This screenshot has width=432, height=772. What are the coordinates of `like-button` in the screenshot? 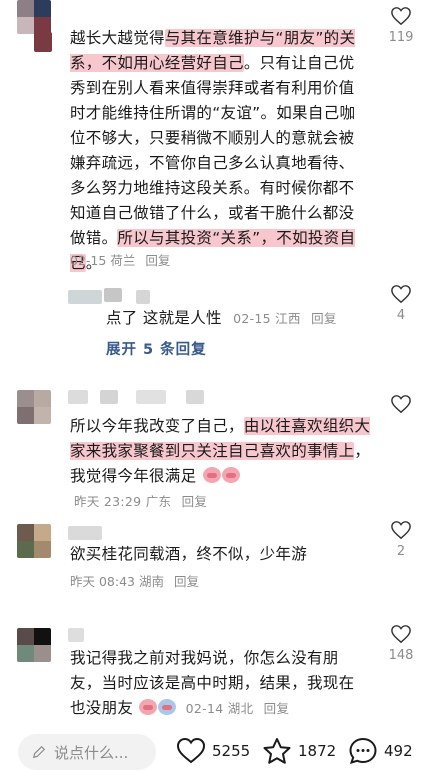 It's located at (401, 406).